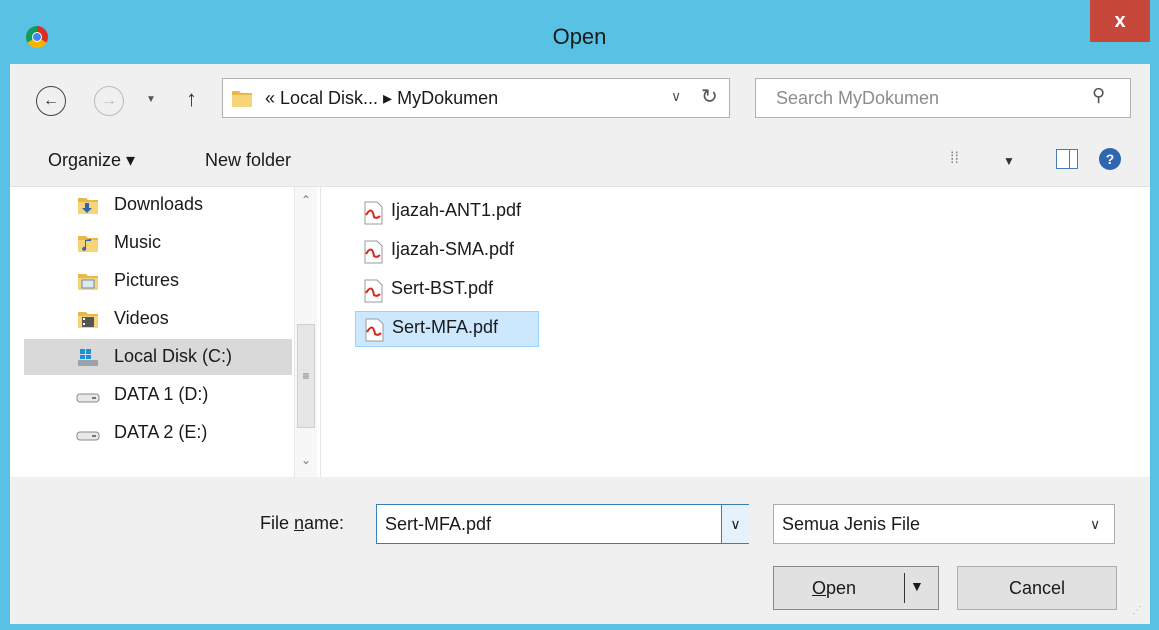 The height and width of the screenshot is (630, 1159). What do you see at coordinates (302, 523) in the screenshot?
I see `file-name-label: File name:` at bounding box center [302, 523].